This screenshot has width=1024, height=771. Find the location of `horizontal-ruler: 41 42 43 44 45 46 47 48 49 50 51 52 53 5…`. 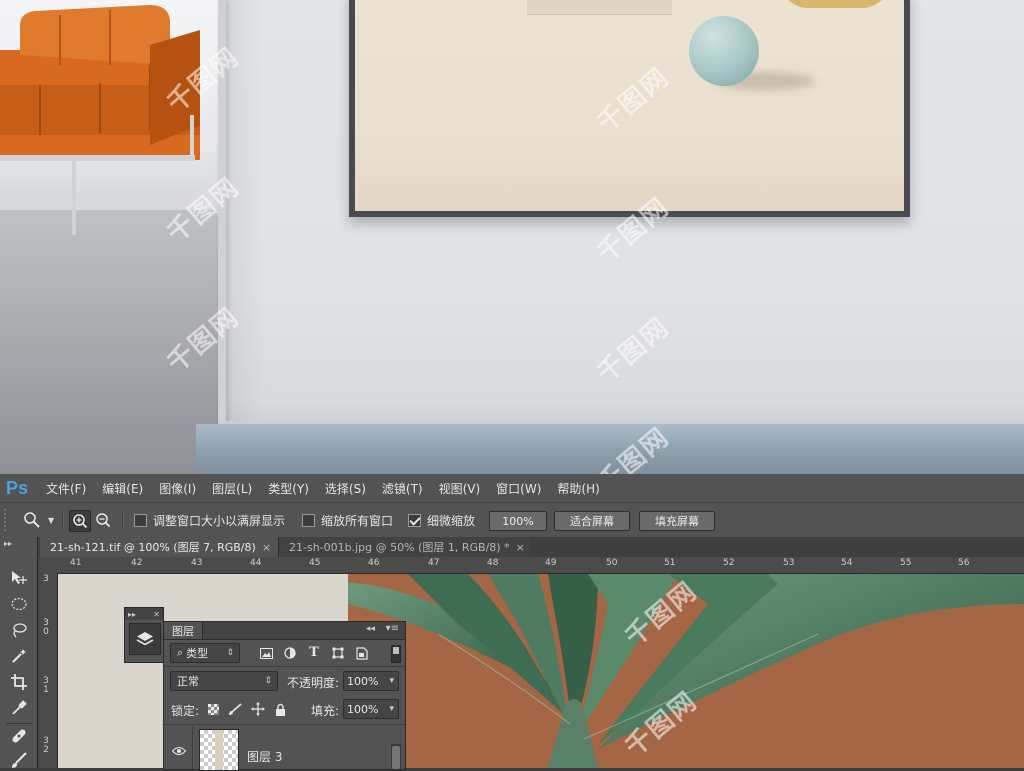

horizontal-ruler: 41 42 43 44 45 46 47 48 49 50 51 52 53 5… is located at coordinates (541, 565).